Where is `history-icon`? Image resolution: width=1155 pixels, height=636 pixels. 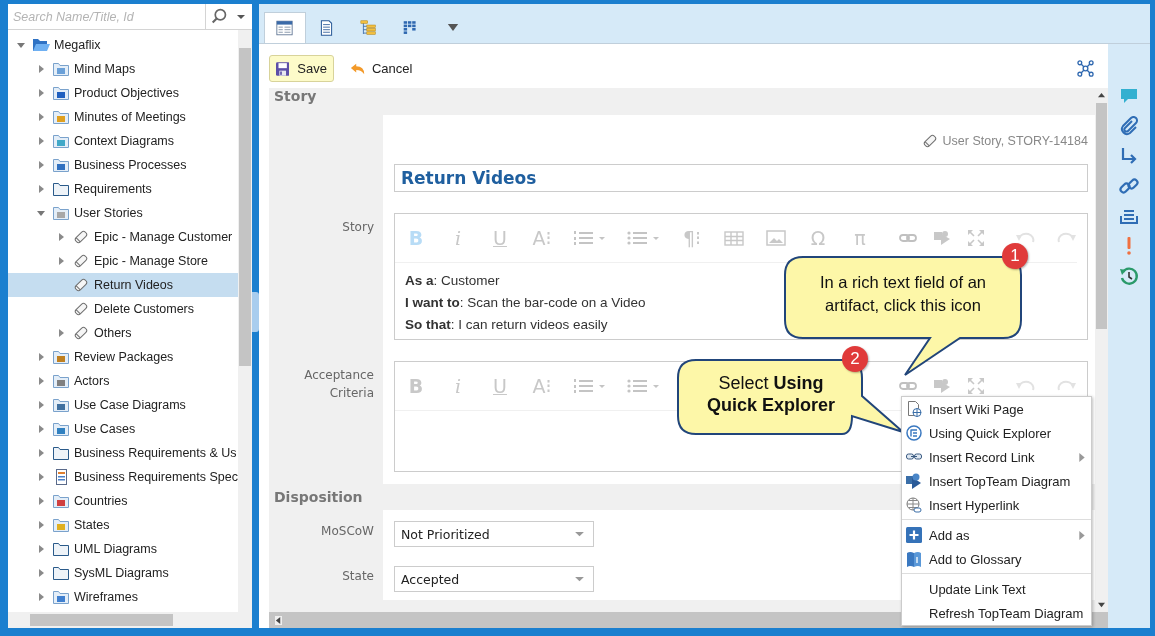 history-icon is located at coordinates (1129, 276).